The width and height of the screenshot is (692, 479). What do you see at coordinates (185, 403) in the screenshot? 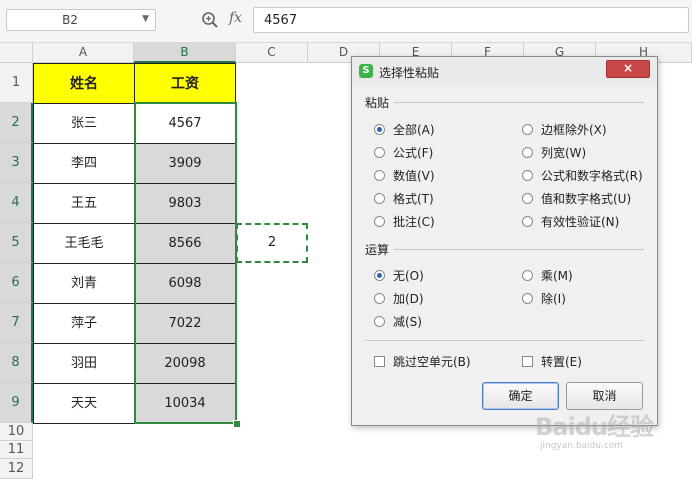
I see `cell-b9: 10034` at bounding box center [185, 403].